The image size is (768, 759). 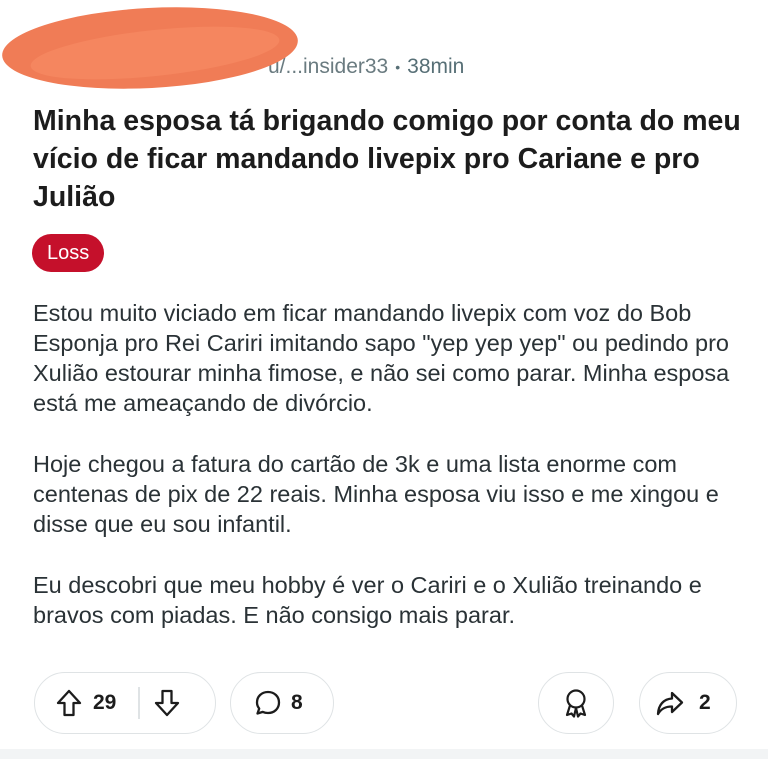 I want to click on downvote-arrow-icon, so click(x=167, y=703).